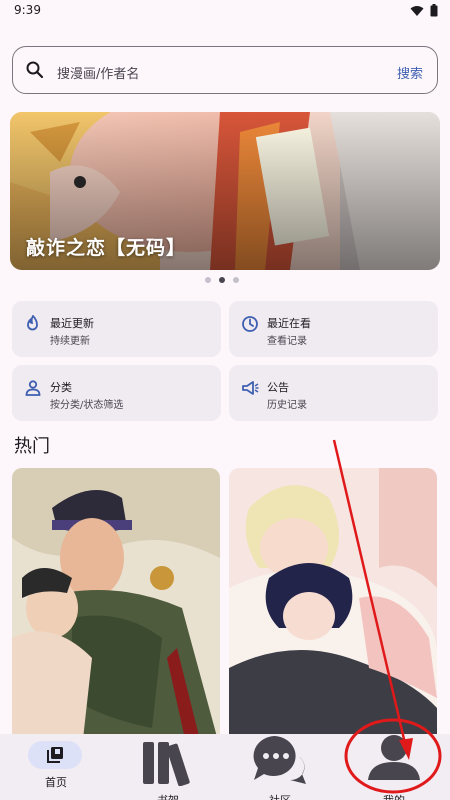 The width and height of the screenshot is (450, 800). Describe the element at coordinates (32, 446) in the screenshot. I see `hot-section-title: 热门` at that location.